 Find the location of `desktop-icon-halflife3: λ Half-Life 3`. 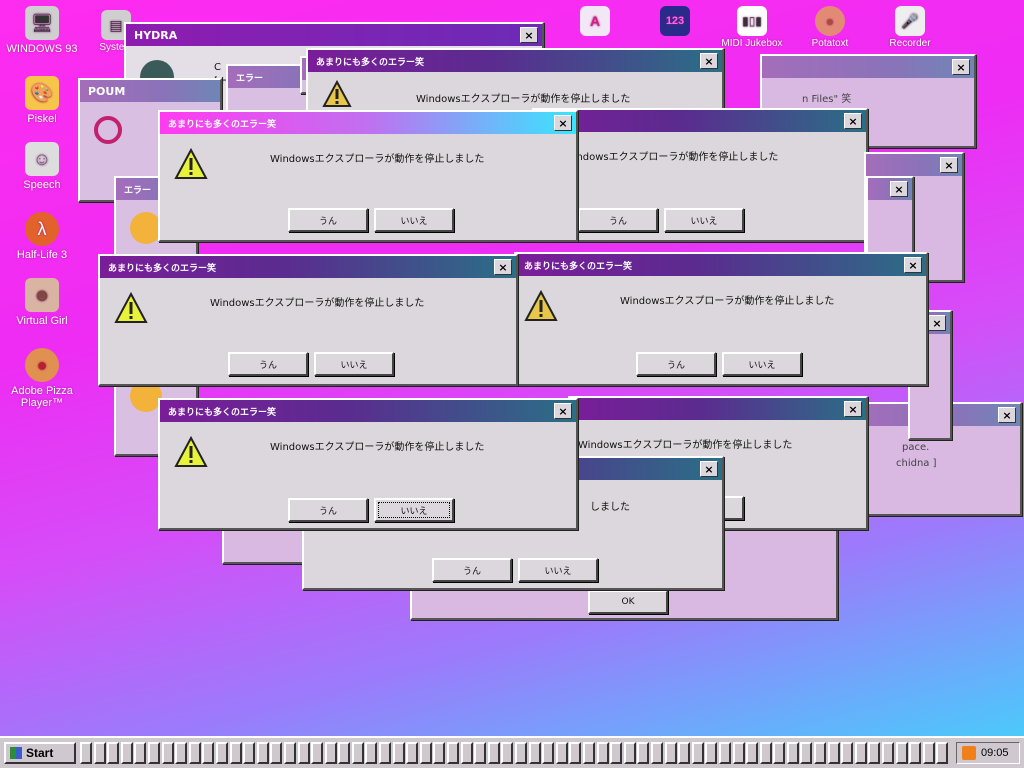

desktop-icon-halflife3: λ Half-Life 3 is located at coordinates (42, 236).